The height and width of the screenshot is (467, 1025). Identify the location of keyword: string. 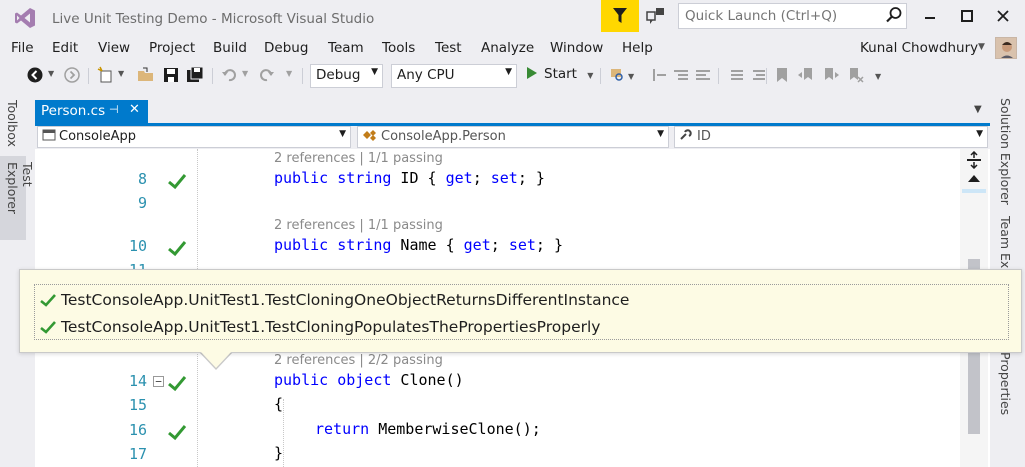
(364, 245).